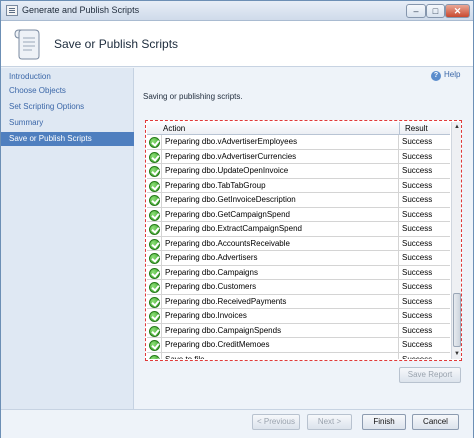 The image size is (474, 438). What do you see at coordinates (174, 128) in the screenshot?
I see `column-header-action: Action` at bounding box center [174, 128].